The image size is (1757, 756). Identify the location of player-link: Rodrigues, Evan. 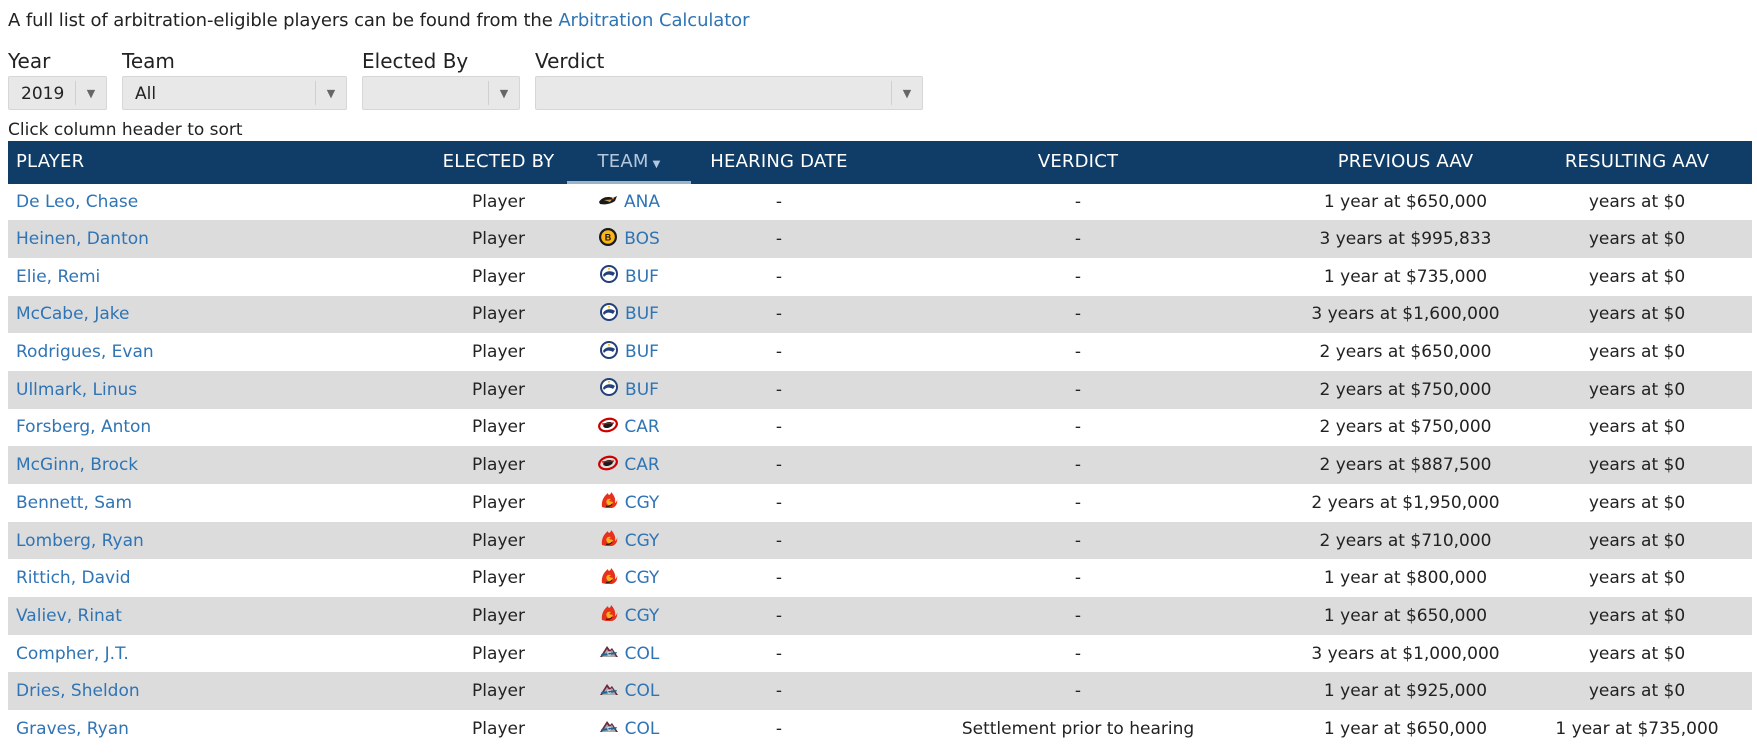
(85, 352).